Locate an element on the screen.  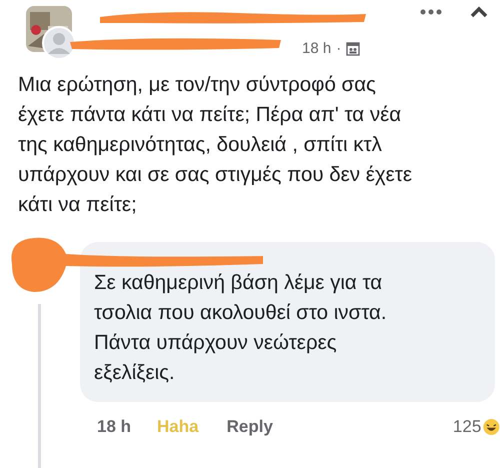
audience-icon is located at coordinates (353, 49).